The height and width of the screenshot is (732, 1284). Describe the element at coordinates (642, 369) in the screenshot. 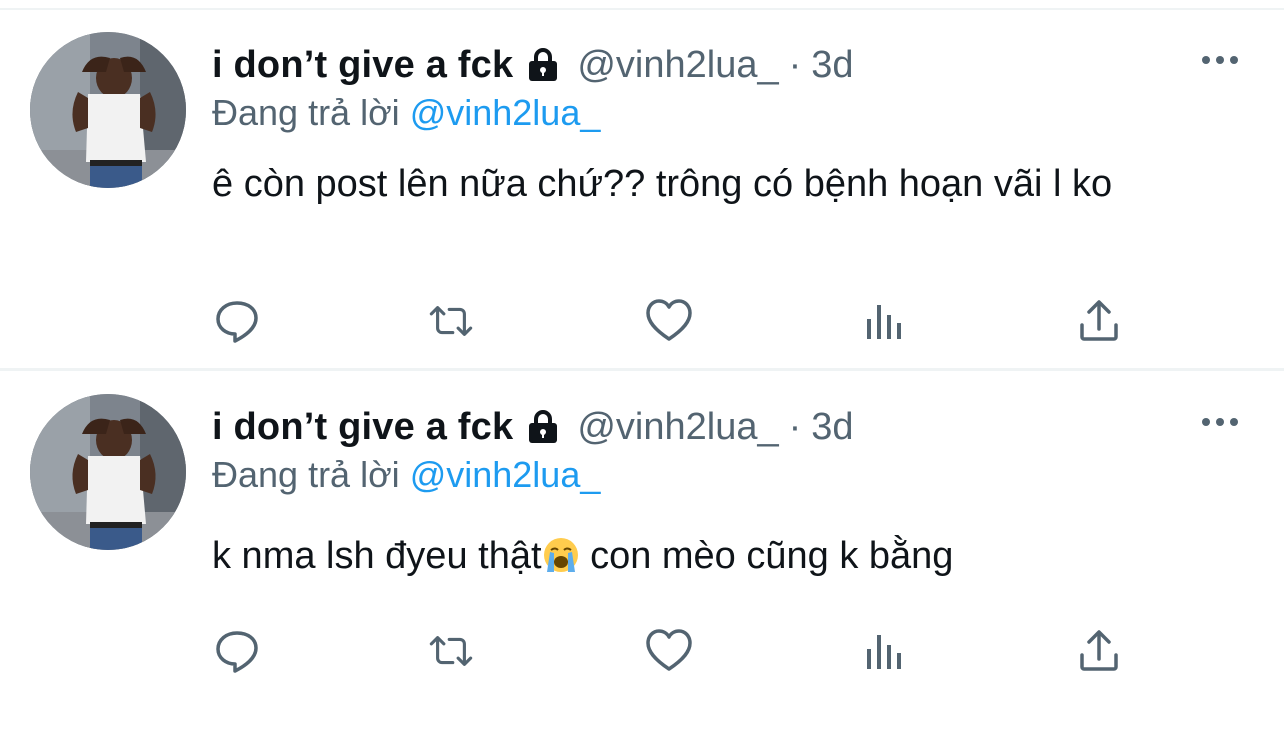

I see `tweet-divider` at that location.